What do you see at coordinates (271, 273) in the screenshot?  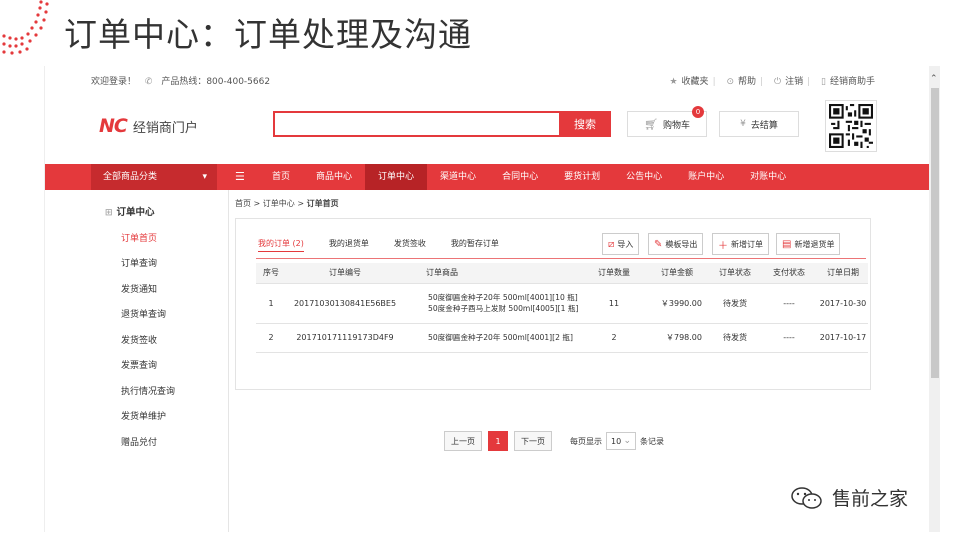 I see `col-no: 序号` at bounding box center [271, 273].